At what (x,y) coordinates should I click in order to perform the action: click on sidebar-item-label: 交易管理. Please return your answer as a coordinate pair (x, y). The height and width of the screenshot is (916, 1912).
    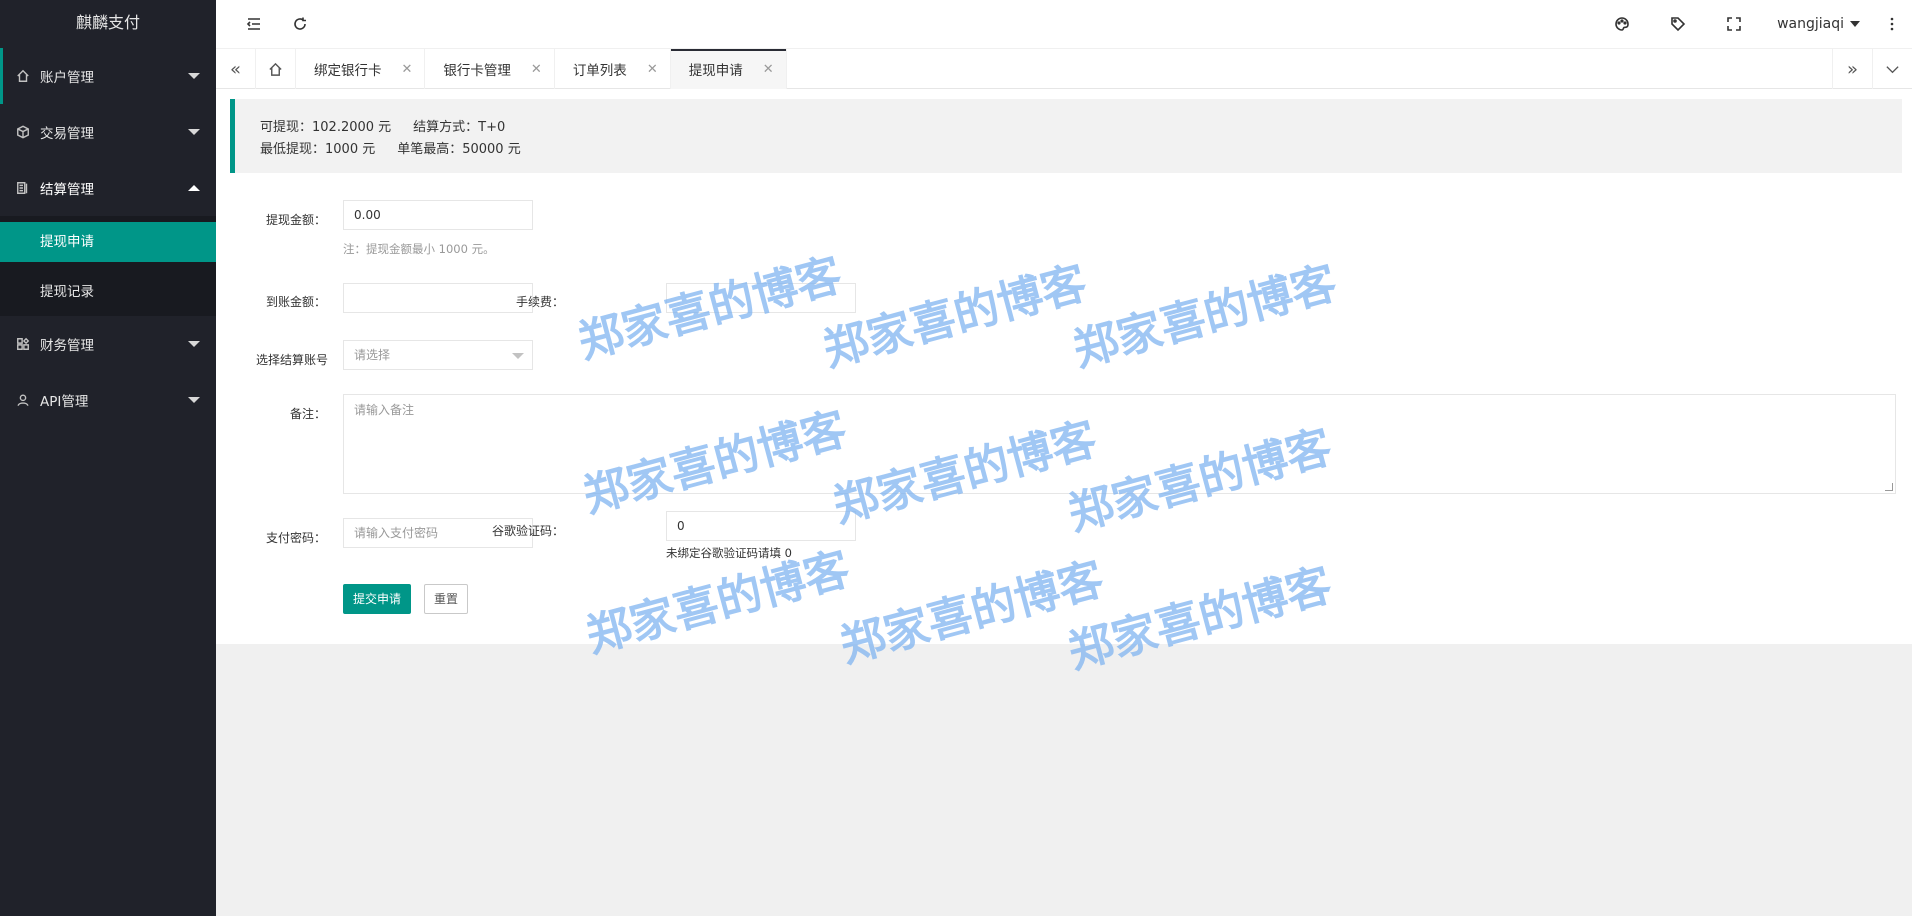
    Looking at the image, I should click on (67, 134).